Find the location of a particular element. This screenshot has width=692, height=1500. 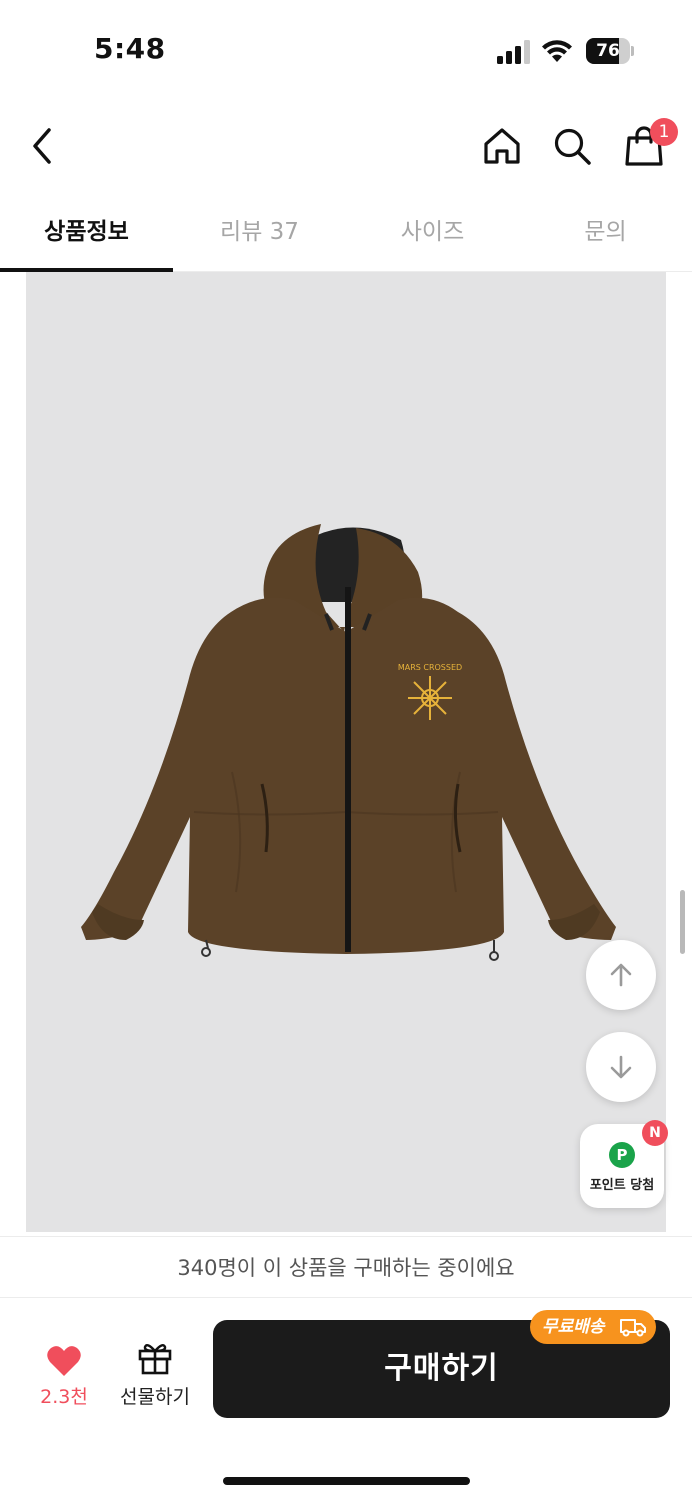

free-shipping-badge: 무료배송 is located at coordinates (593, 1327).